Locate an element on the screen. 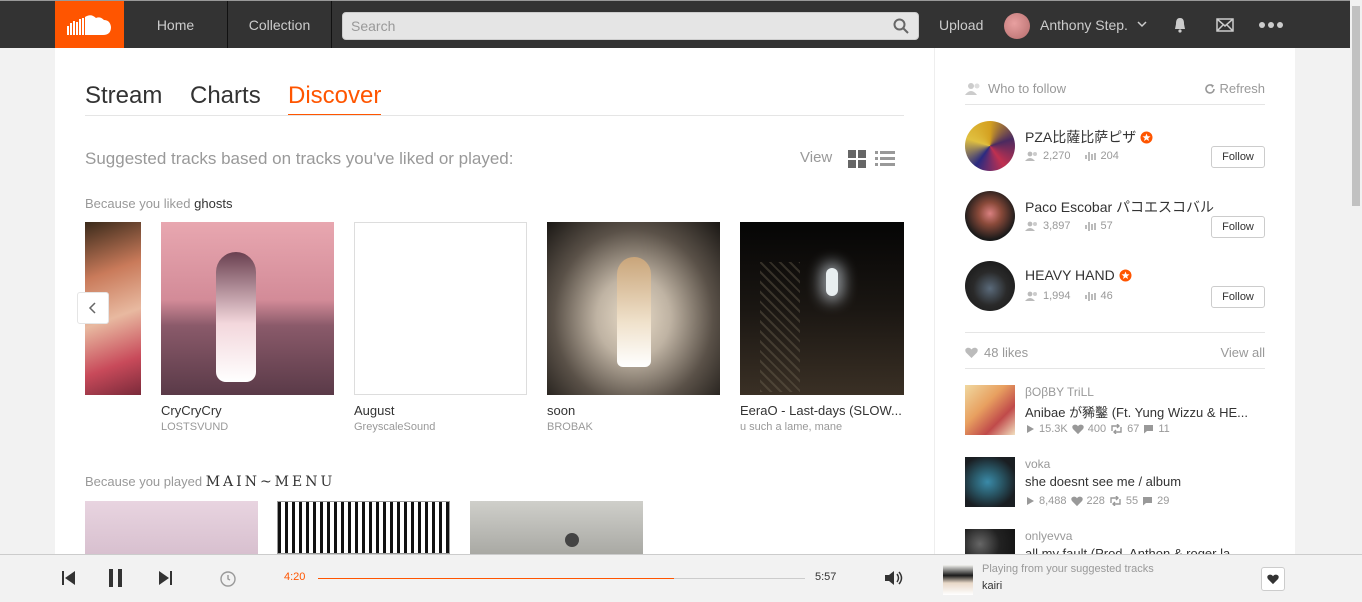 The height and width of the screenshot is (602, 1362). track-title: August is located at coordinates (440, 410).